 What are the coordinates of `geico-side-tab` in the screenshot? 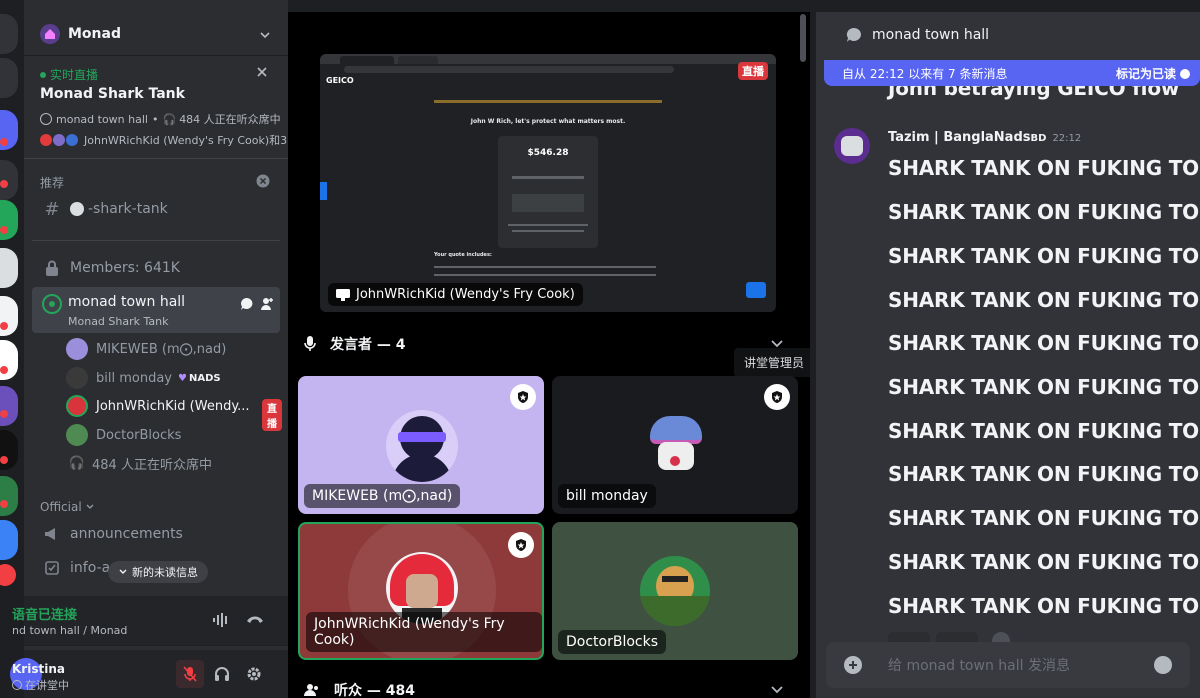 It's located at (323, 191).